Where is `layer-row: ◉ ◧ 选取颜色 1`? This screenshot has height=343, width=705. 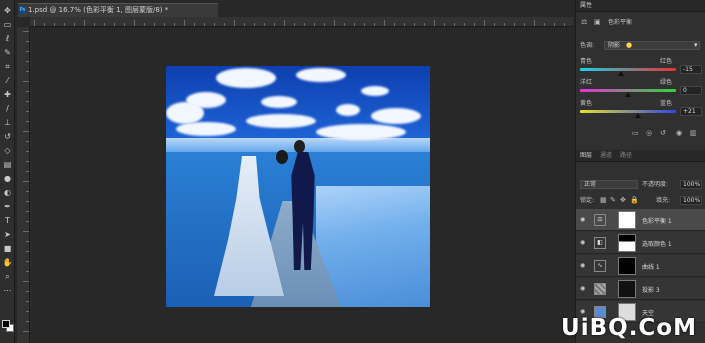
layer-row: ◉ ◧ 选取颜色 1 is located at coordinates (640, 243).